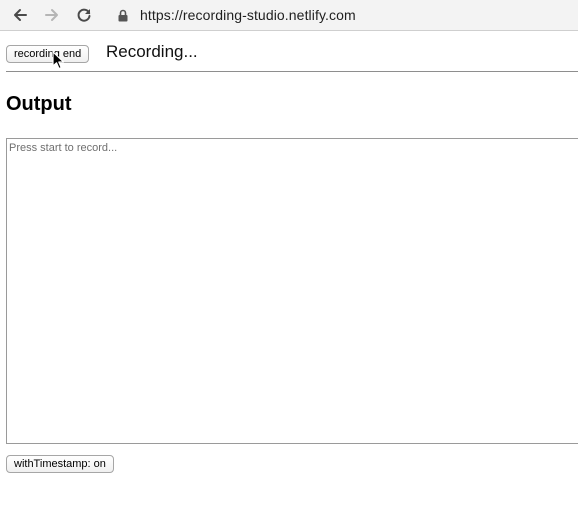 The image size is (578, 528). Describe the element at coordinates (123, 15) in the screenshot. I see `lock-icon` at that location.